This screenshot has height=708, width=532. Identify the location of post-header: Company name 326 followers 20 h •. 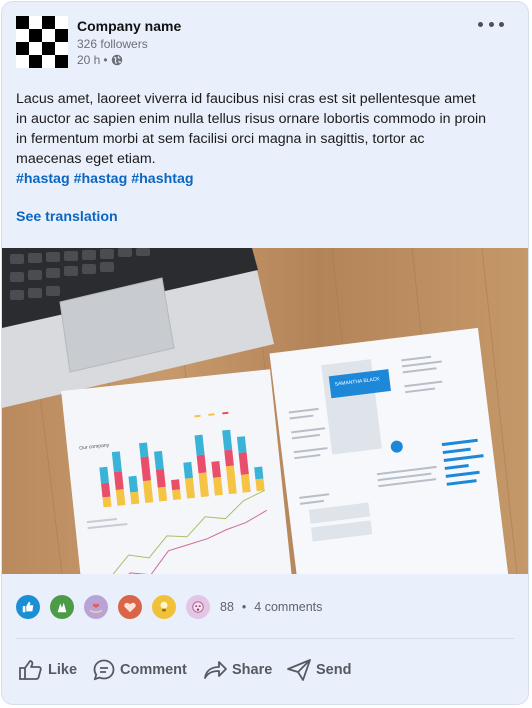
(265, 44).